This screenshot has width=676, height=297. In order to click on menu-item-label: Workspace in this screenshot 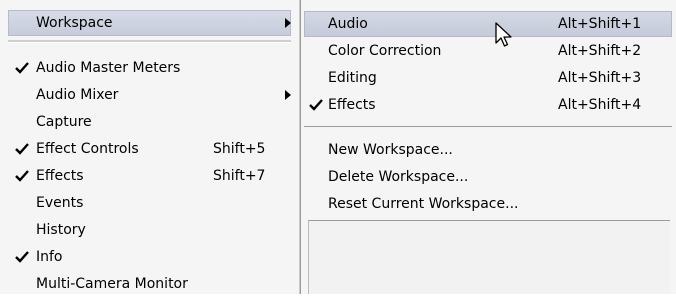, I will do `click(74, 23)`.